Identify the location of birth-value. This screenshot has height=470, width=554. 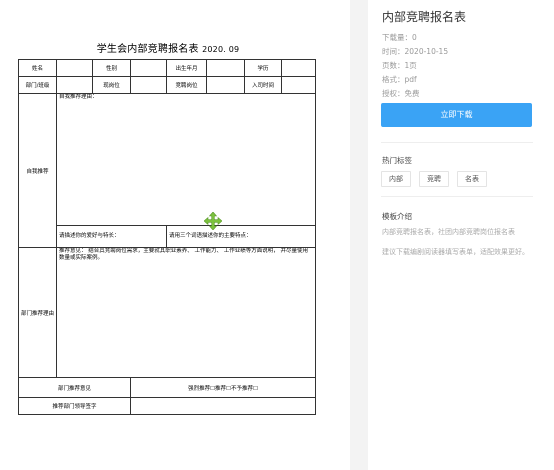
(225, 68).